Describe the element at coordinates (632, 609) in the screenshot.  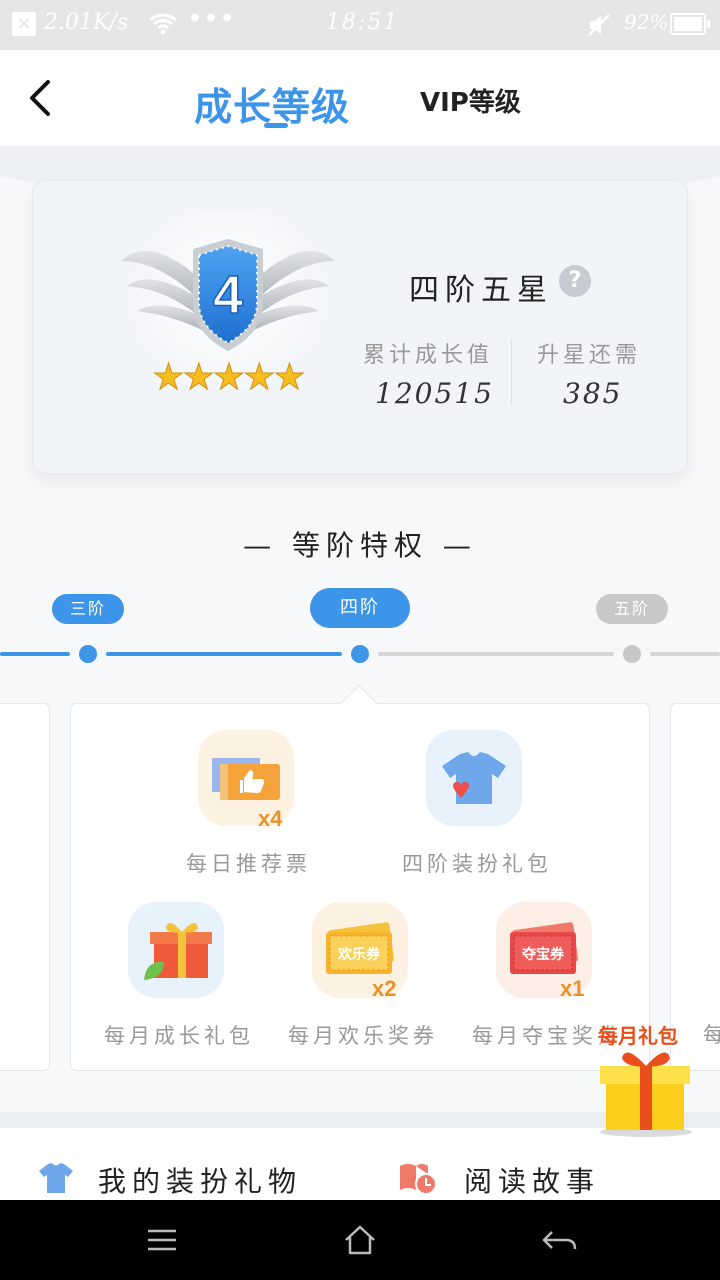
I see `timeline-tier-5: 五阶` at that location.